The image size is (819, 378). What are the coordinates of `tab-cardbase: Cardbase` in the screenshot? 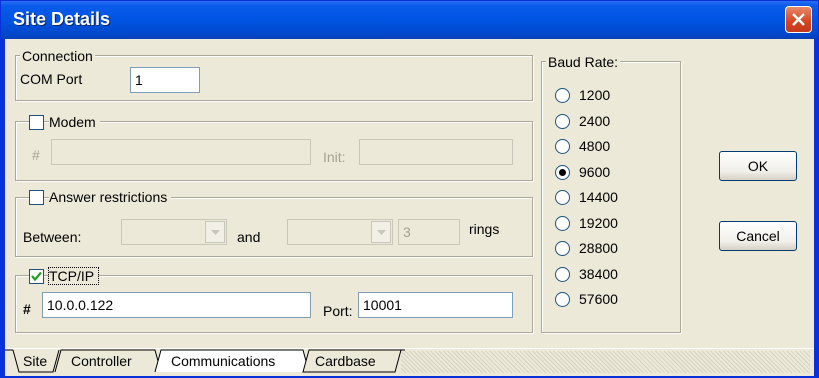 It's located at (345, 361).